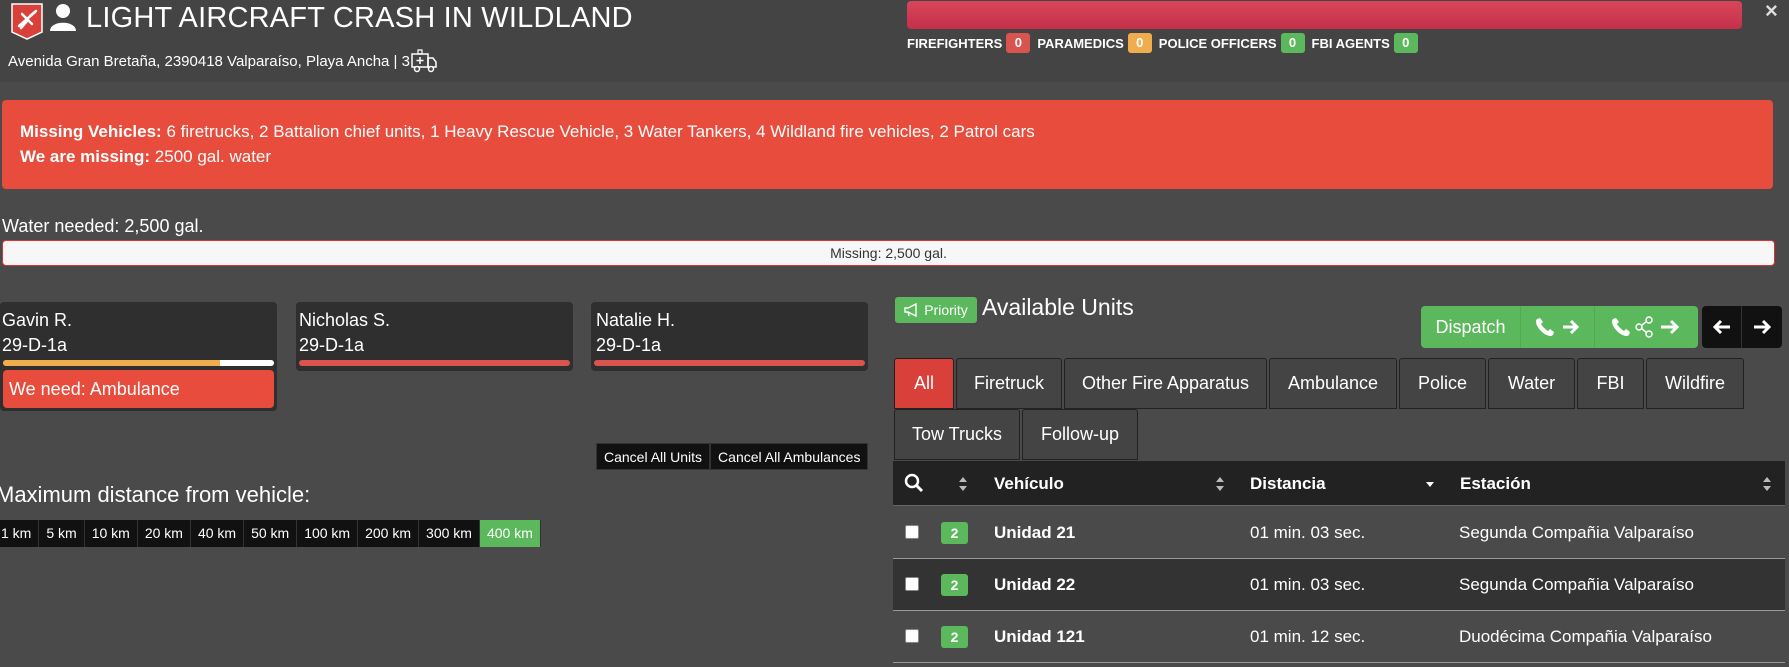 This screenshot has width=1789, height=667. Describe the element at coordinates (449, 533) in the screenshot. I see `distance-option-300km: 300 km` at that location.